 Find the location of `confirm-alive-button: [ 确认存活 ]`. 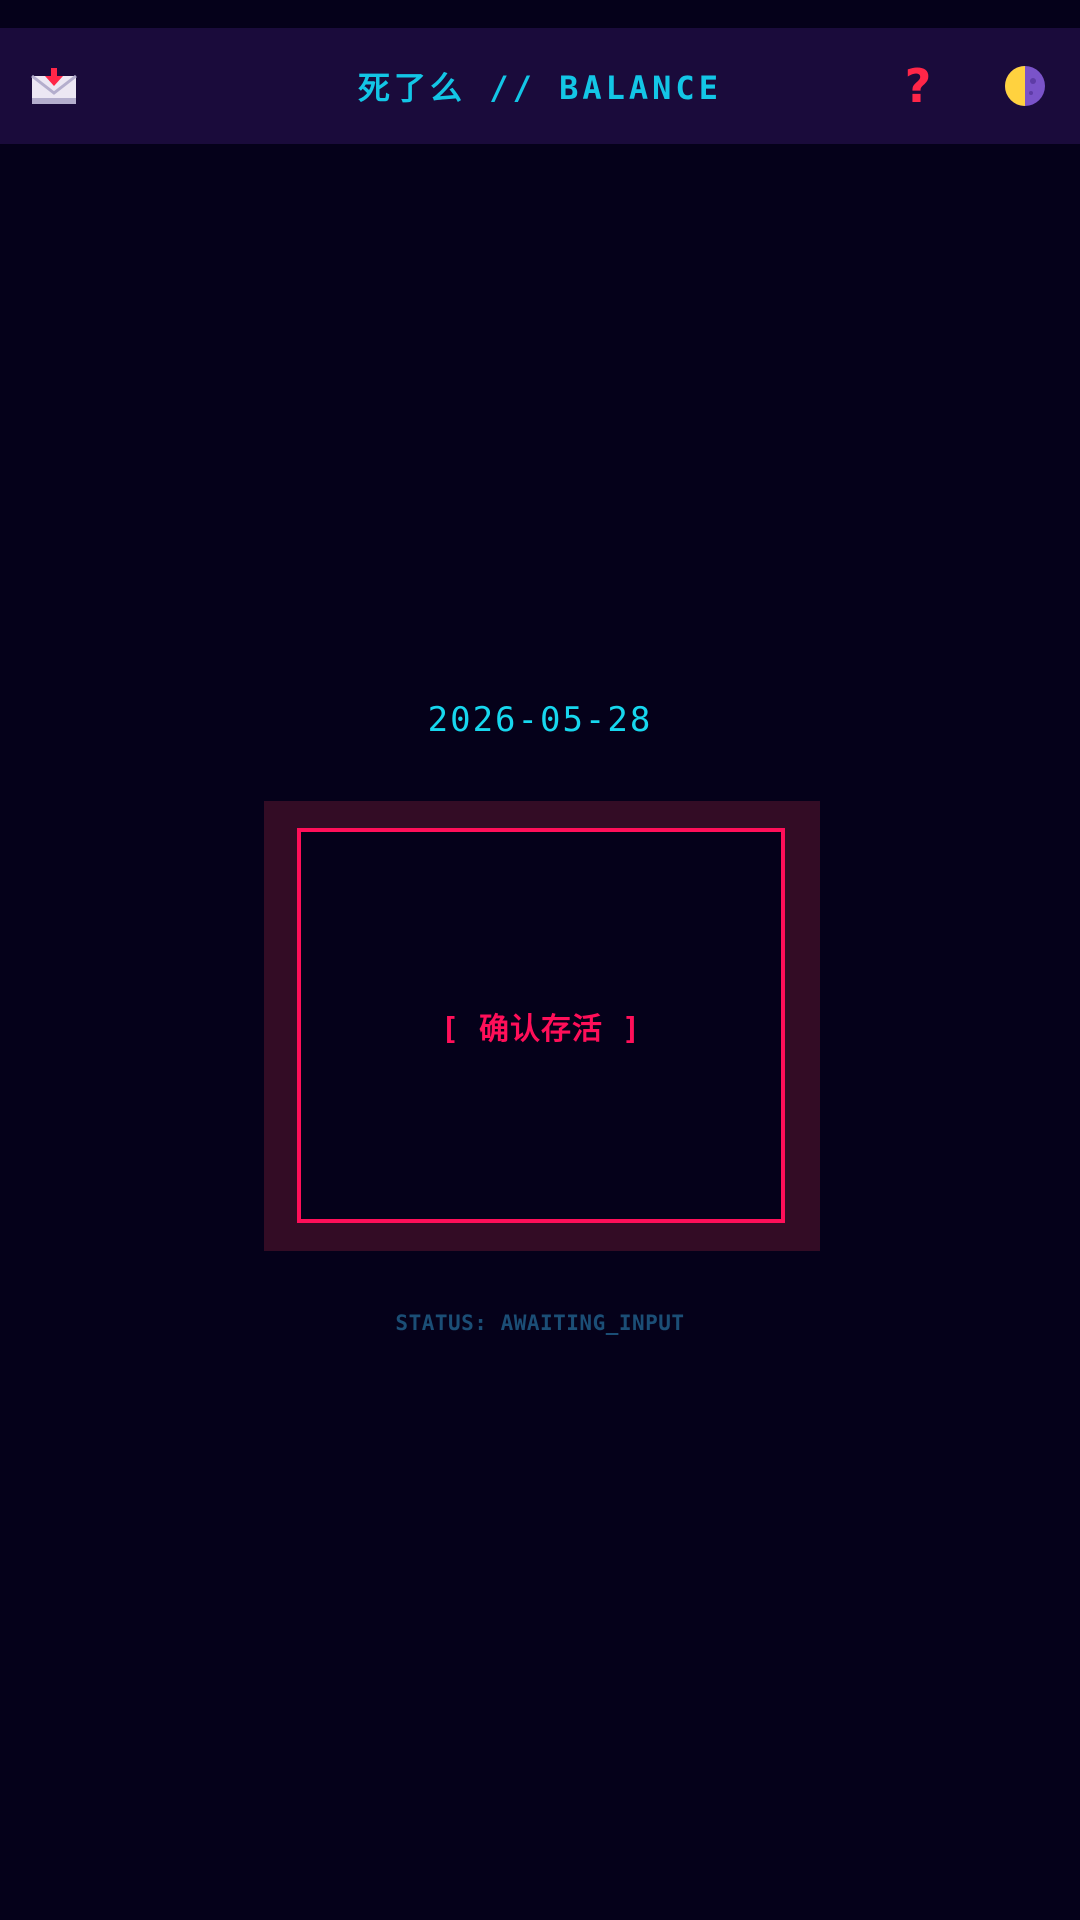

confirm-alive-button: [ 确认存活 ] is located at coordinates (542, 1026).